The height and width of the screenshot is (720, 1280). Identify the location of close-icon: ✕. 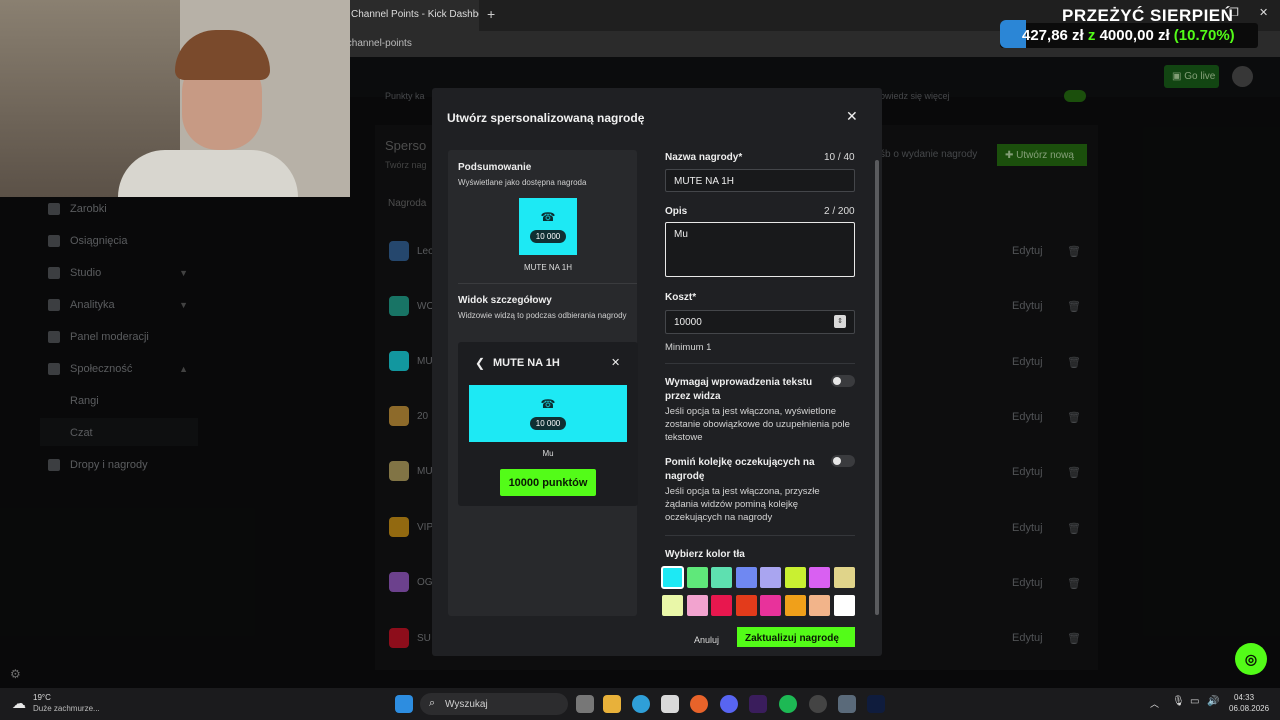
(852, 116).